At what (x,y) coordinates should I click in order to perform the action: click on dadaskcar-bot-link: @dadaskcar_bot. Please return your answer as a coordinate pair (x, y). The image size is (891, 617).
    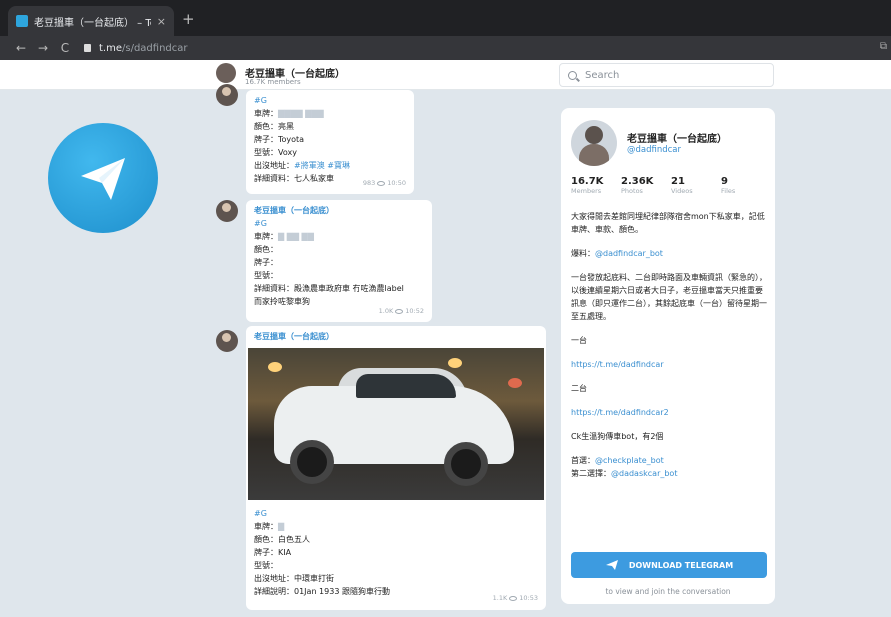
    Looking at the image, I should click on (644, 473).